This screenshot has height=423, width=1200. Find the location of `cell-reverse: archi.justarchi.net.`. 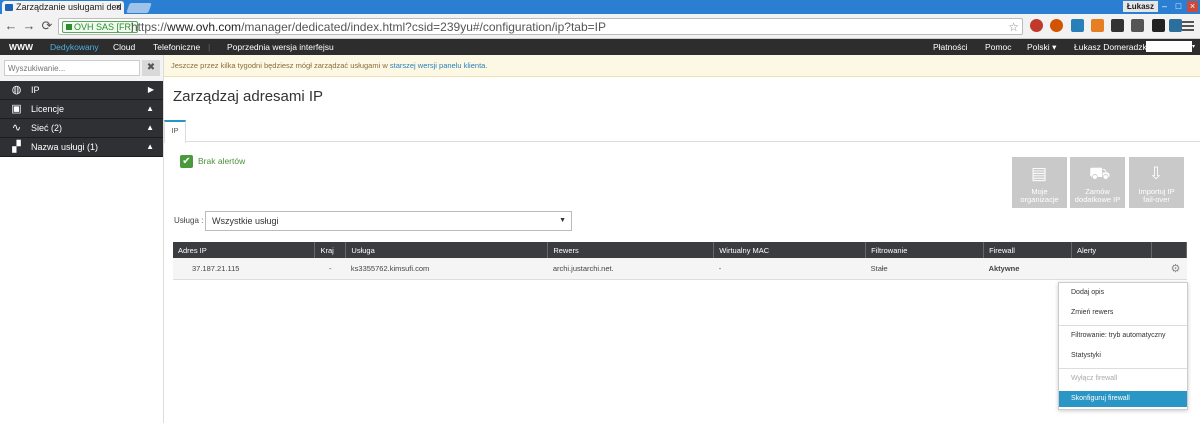

cell-reverse: archi.justarchi.net. is located at coordinates (630, 269).